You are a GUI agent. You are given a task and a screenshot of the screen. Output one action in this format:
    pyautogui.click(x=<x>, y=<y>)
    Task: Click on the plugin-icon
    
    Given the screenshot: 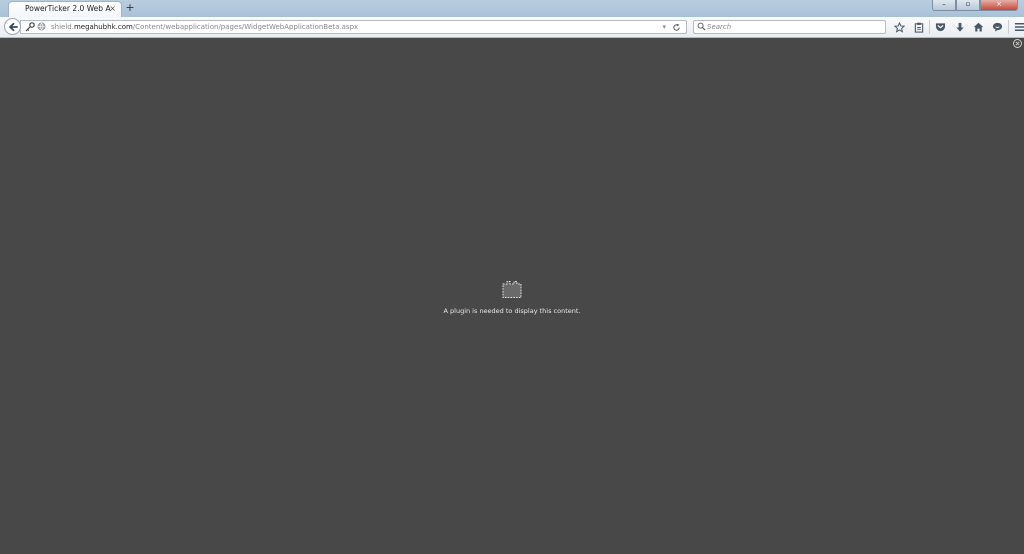 What is the action you would take?
    pyautogui.click(x=512, y=291)
    